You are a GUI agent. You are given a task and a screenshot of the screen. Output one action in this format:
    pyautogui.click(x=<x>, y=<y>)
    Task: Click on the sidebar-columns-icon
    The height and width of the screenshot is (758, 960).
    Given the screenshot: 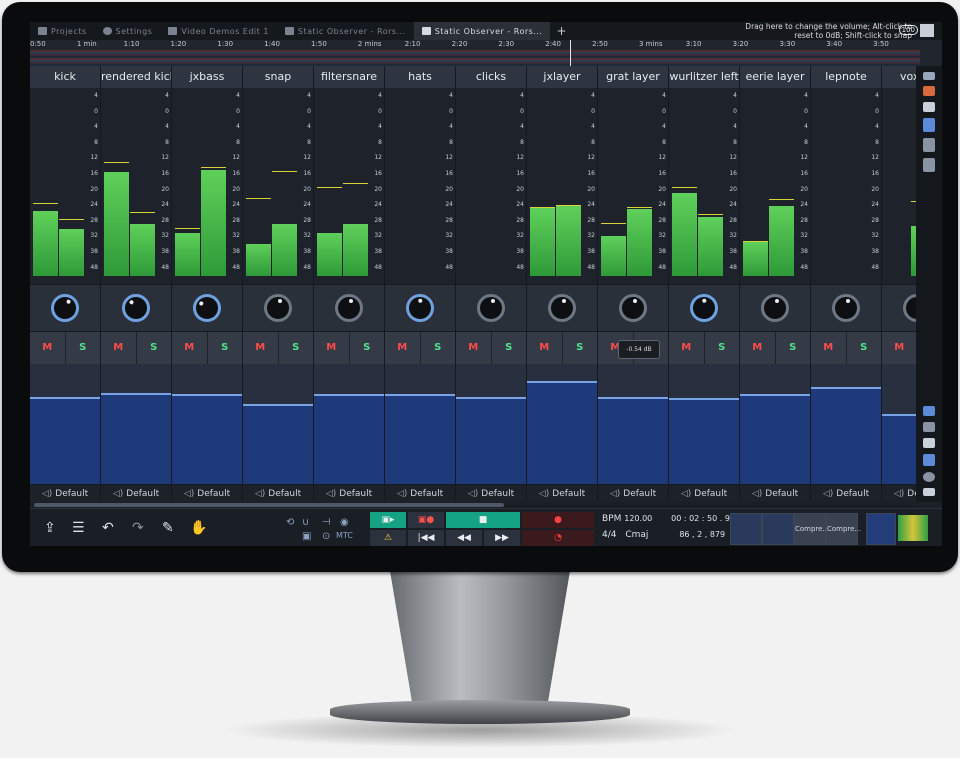 What is the action you would take?
    pyautogui.click(x=929, y=165)
    